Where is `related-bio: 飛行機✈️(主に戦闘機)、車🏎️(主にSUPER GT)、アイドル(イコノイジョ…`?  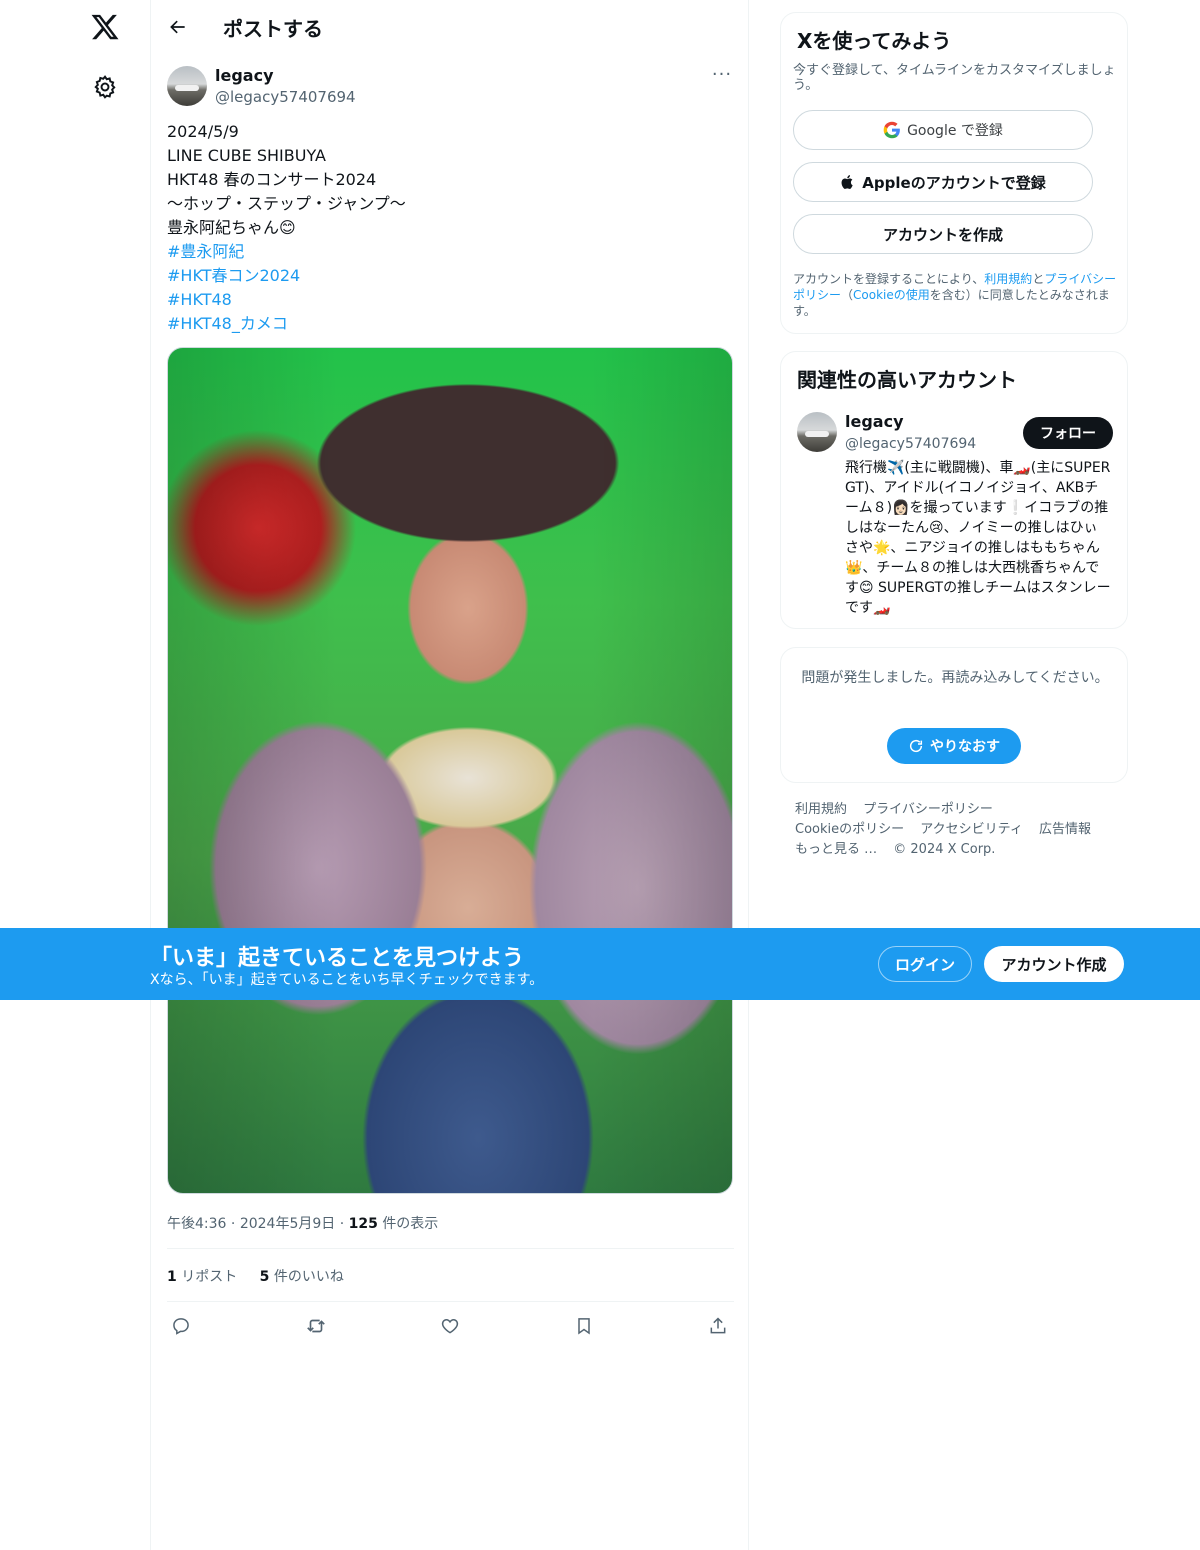 related-bio: 飛行機✈️(主に戦闘機)、車🏎️(主にSUPER GT)、アイドル(イコノイジョ… is located at coordinates (978, 538).